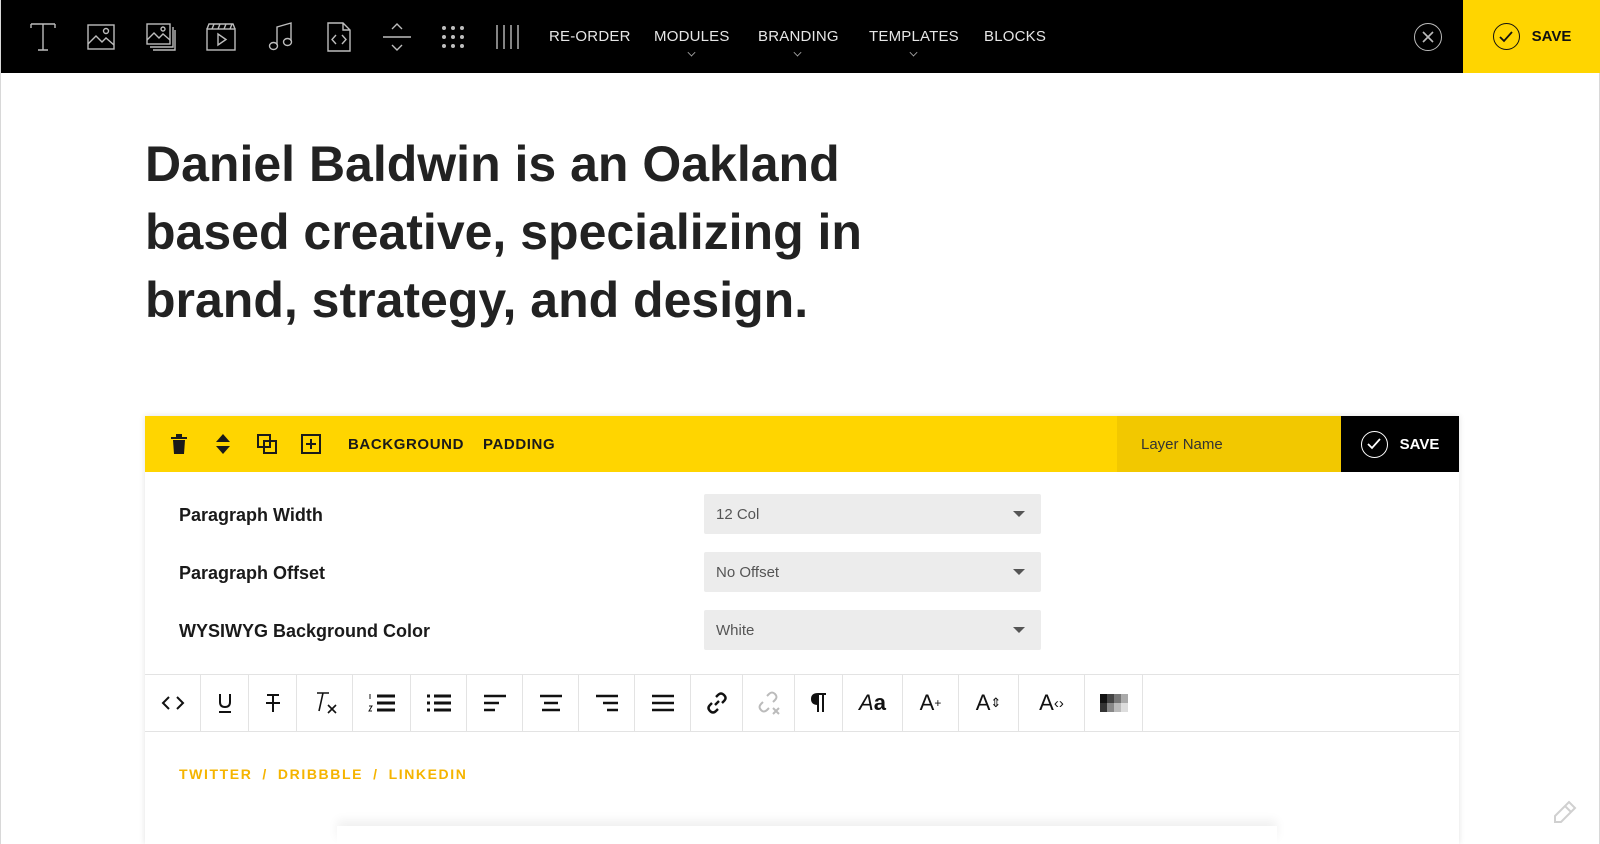 Image resolution: width=1600 pixels, height=844 pixels. I want to click on field-paragraph-offset: Paragraph Offset No Offset, so click(679, 573).